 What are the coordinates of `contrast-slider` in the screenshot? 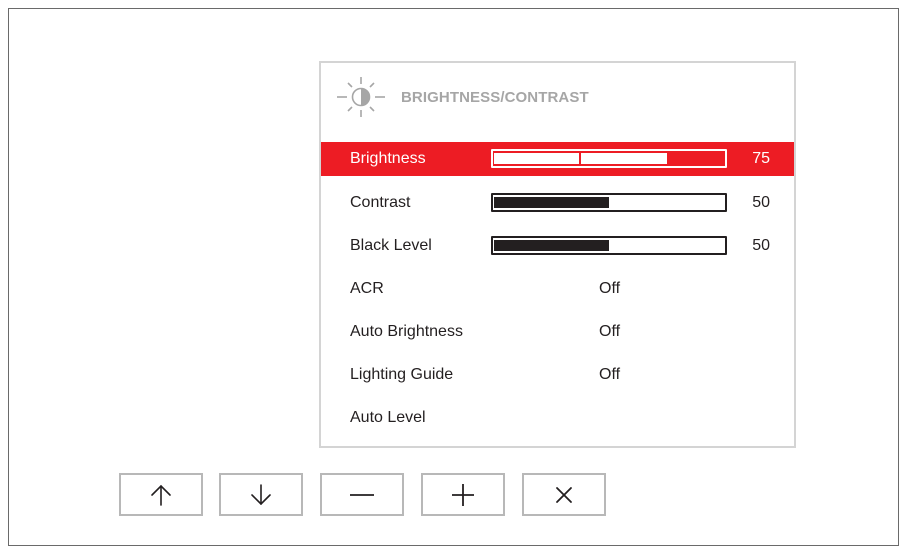 It's located at (609, 202).